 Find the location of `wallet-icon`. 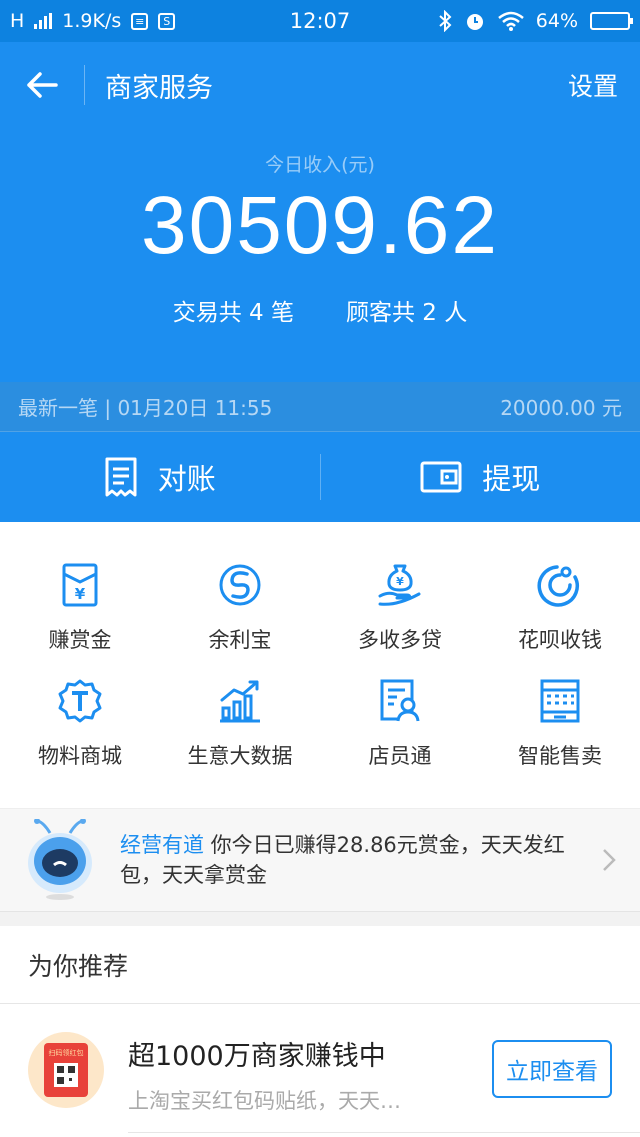

wallet-icon is located at coordinates (441, 477).